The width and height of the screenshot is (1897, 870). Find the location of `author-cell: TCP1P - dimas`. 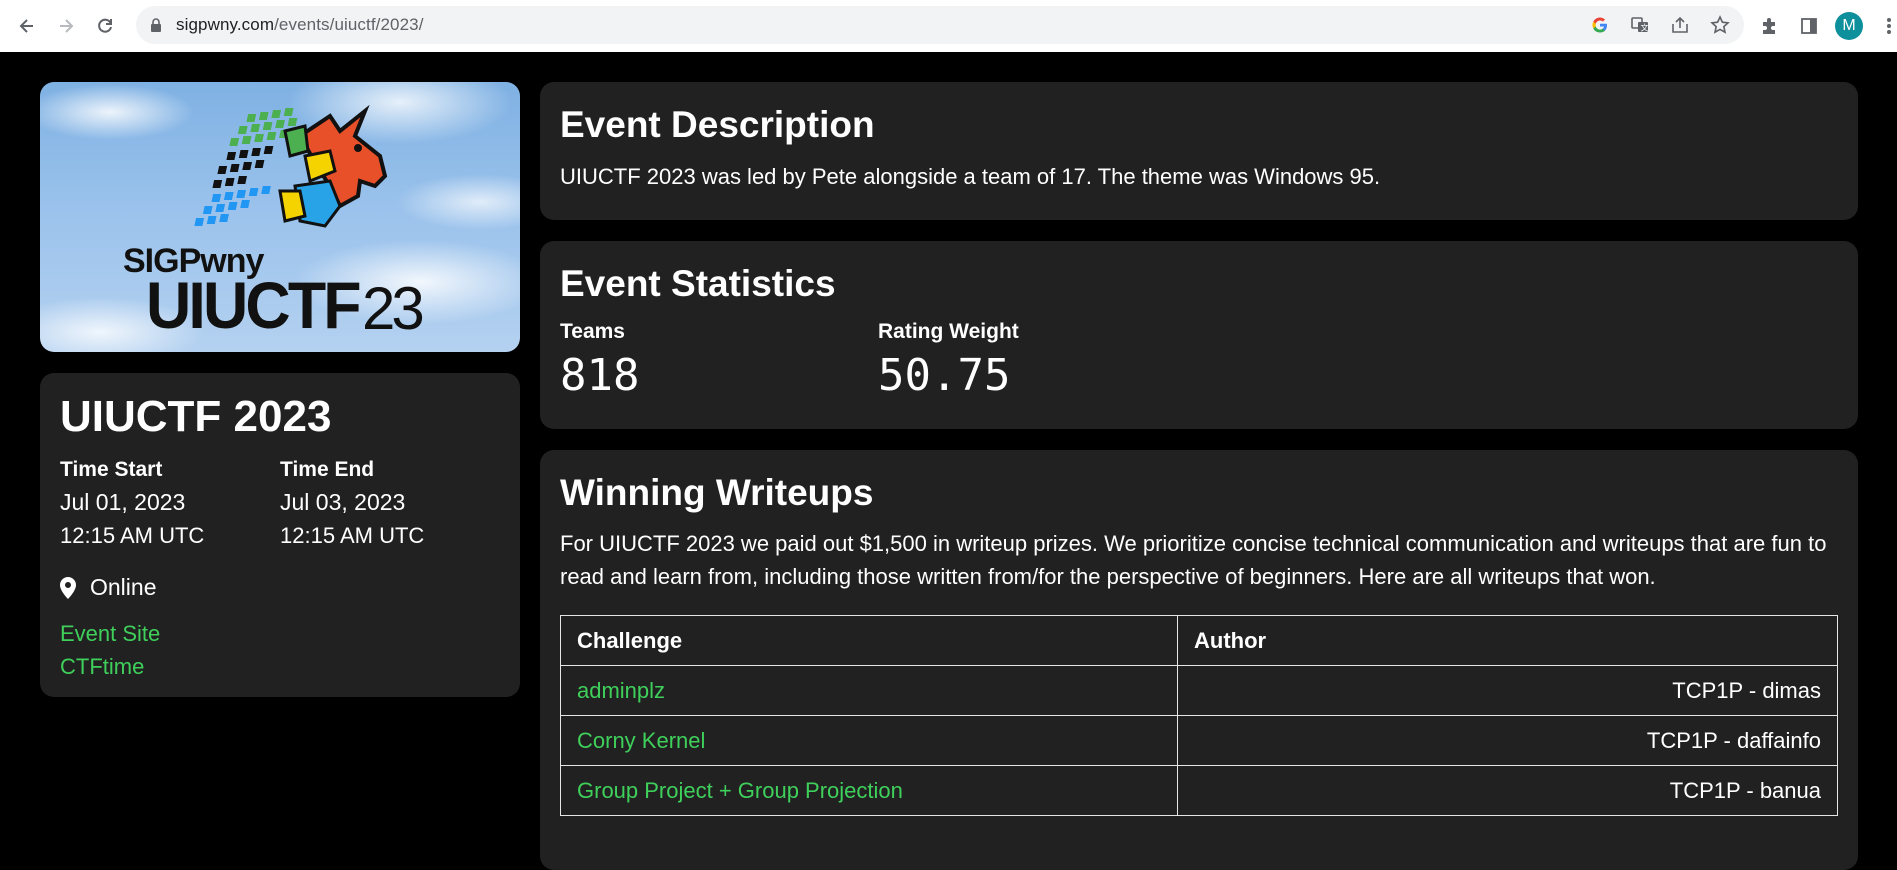

author-cell: TCP1P - dimas is located at coordinates (1507, 690).